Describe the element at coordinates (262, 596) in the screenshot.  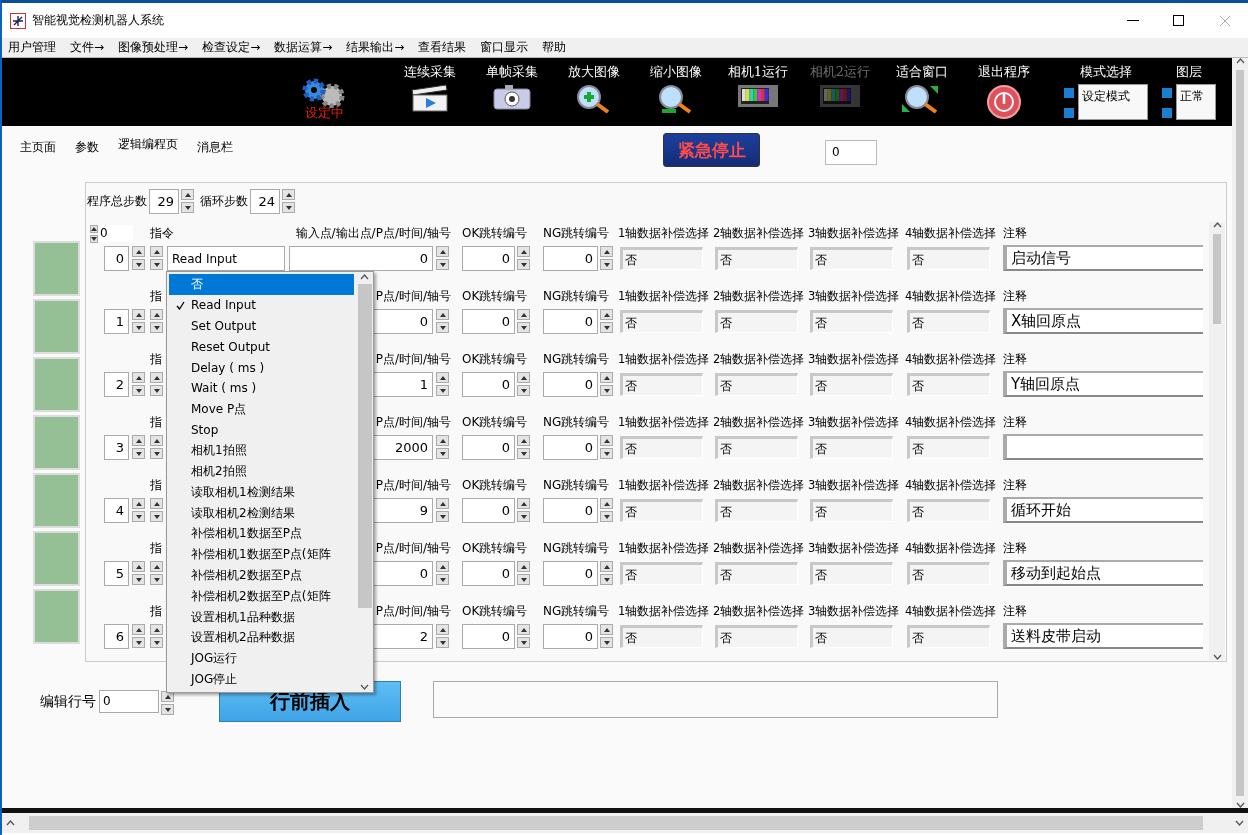
I see `dropdown-item: 补偿相机2数据至P点(矩阵` at that location.